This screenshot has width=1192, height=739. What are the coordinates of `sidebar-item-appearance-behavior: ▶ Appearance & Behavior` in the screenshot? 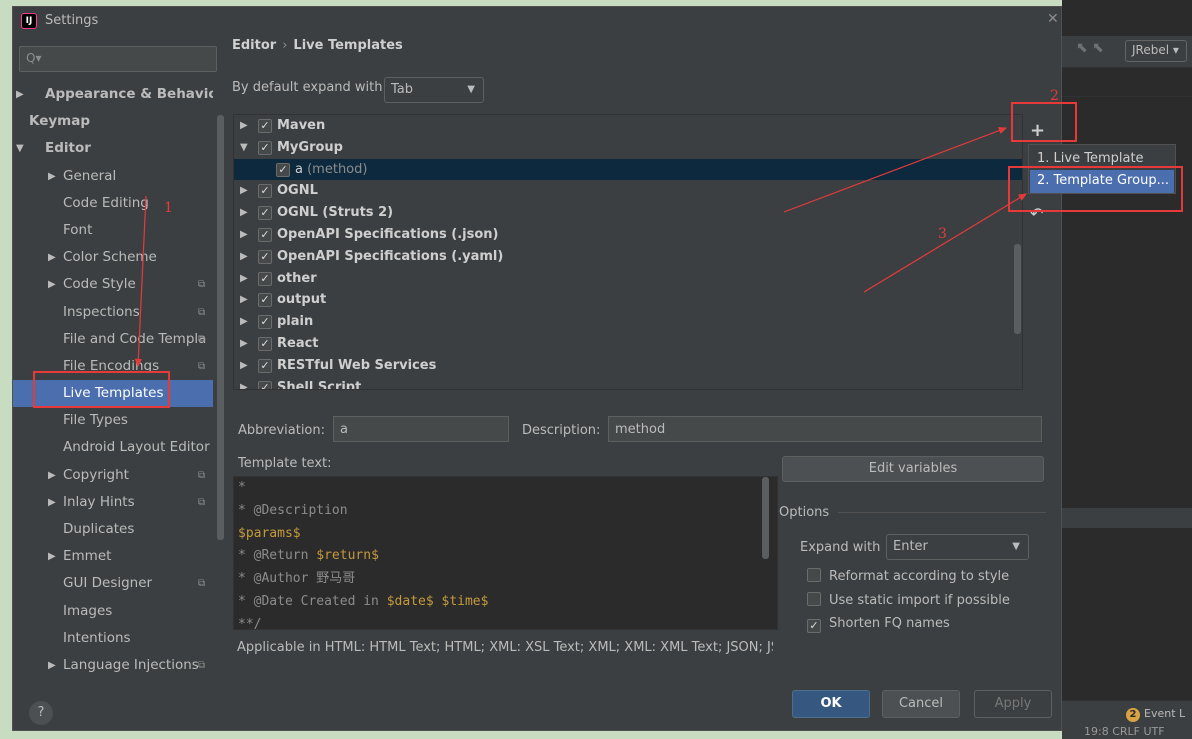 It's located at (113, 94).